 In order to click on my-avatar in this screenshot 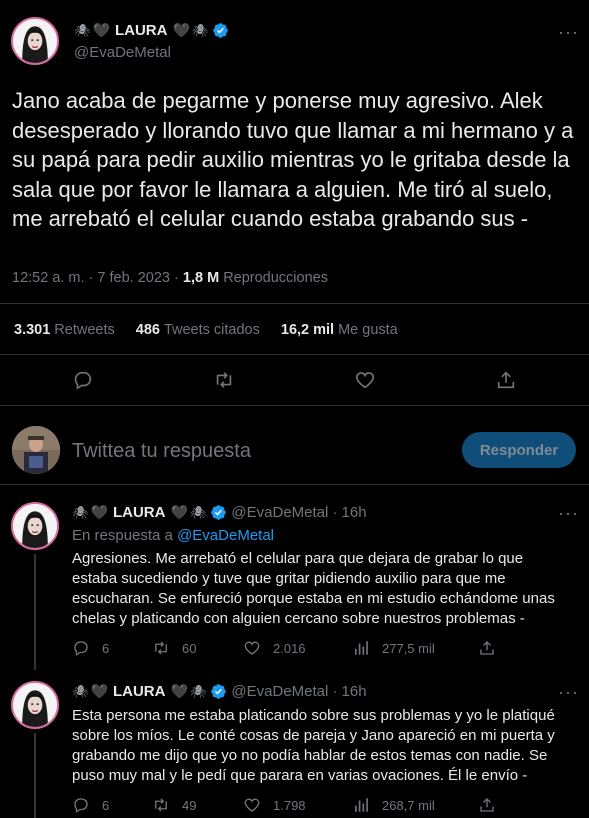, I will do `click(36, 450)`.